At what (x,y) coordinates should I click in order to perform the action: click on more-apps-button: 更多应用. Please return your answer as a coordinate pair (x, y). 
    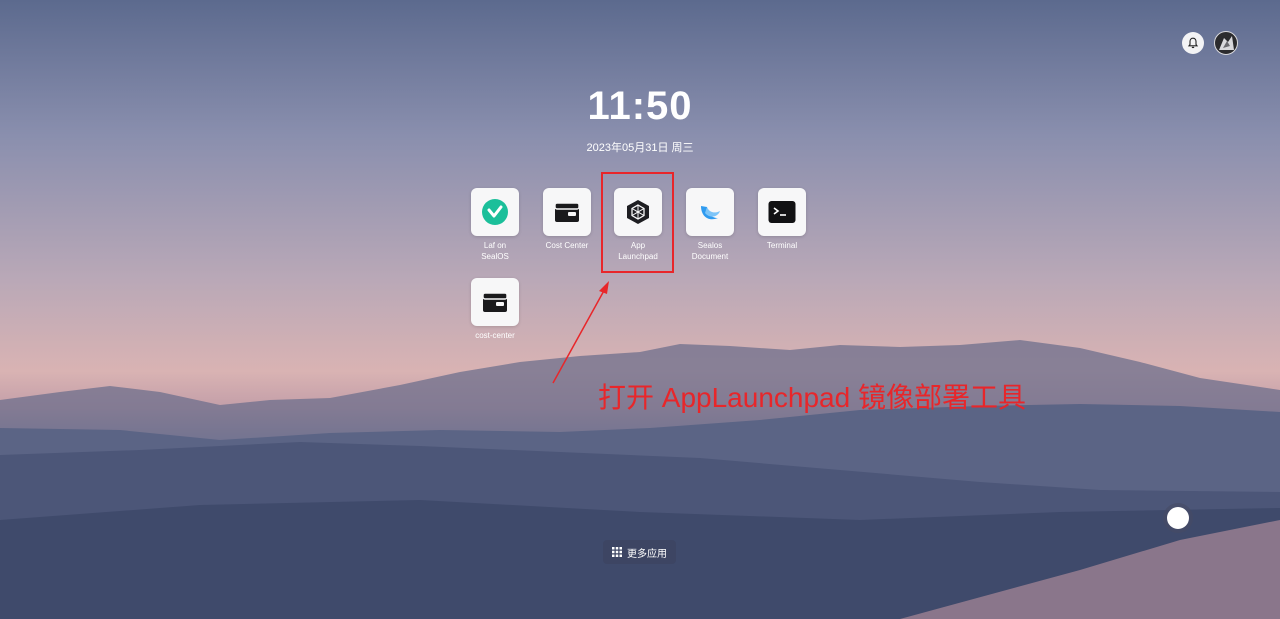
    Looking at the image, I should click on (639, 552).